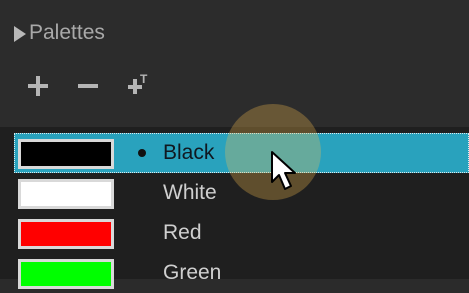 The height and width of the screenshot is (293, 469). I want to click on palettes-title: Palettes, so click(67, 32).